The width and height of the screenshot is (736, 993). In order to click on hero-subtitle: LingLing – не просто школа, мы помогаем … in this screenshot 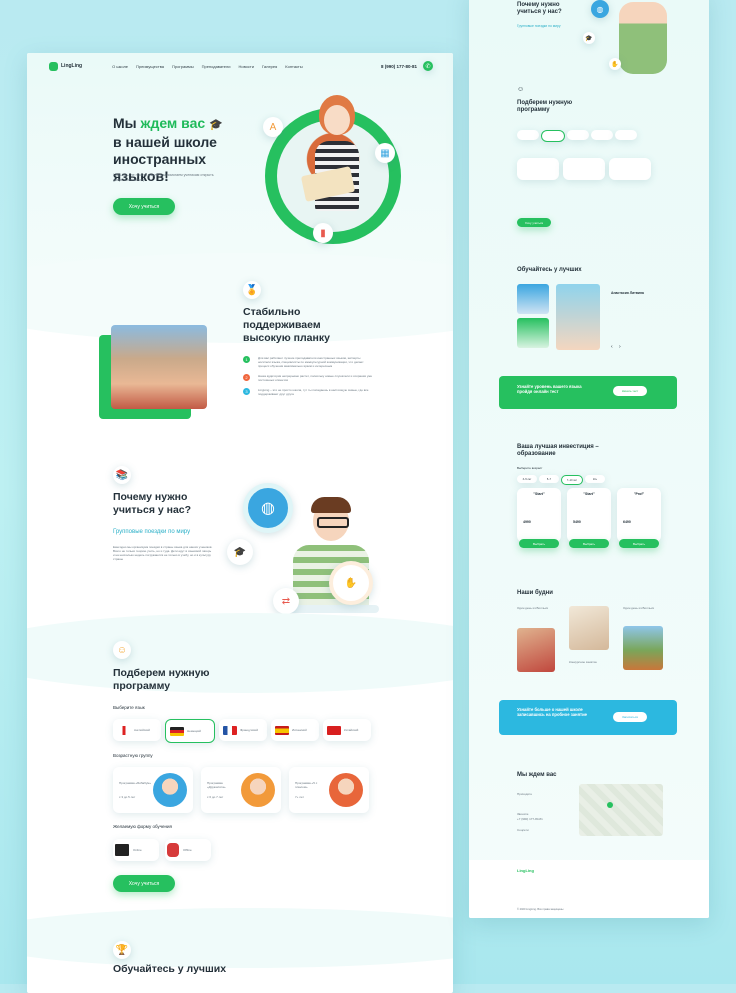, I will do `click(163, 177)`.